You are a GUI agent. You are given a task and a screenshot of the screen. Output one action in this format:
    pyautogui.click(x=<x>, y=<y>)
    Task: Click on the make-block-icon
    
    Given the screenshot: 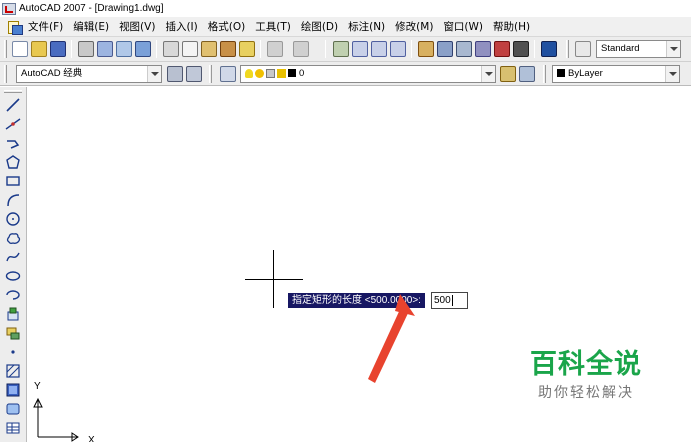 What is the action you would take?
    pyautogui.click(x=13, y=333)
    